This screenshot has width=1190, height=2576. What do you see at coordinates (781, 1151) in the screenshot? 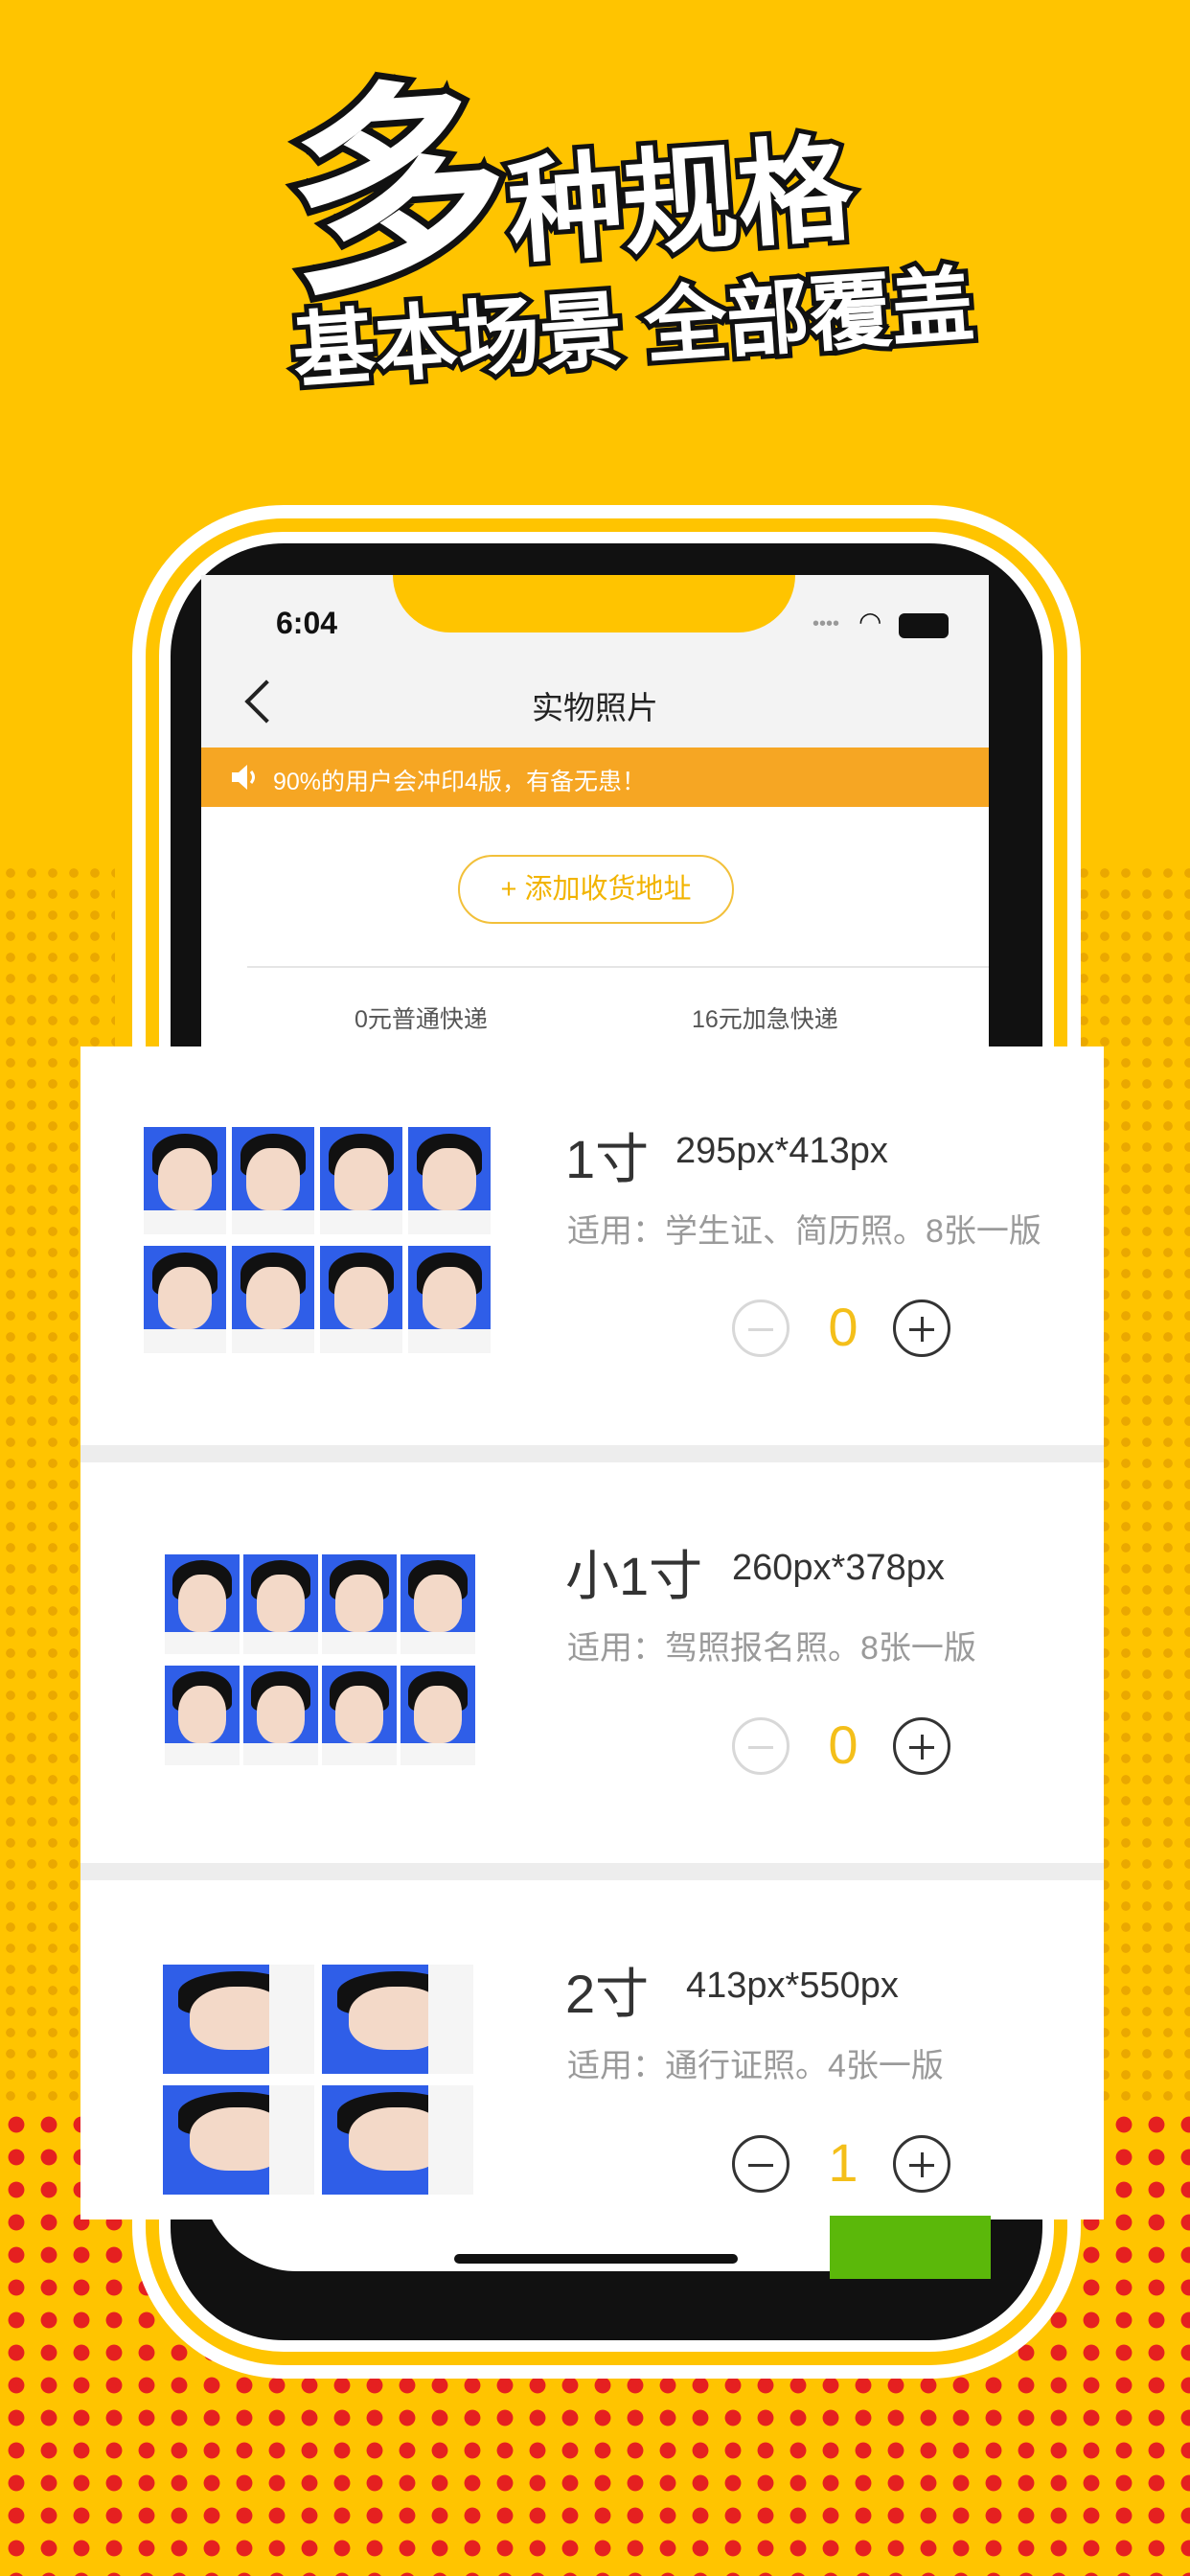
I see `product-dimensions: 295px*413px` at bounding box center [781, 1151].